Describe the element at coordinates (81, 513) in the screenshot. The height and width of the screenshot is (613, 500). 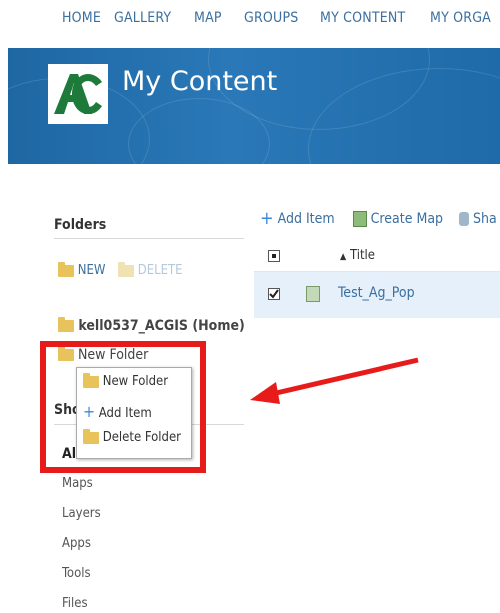
I see `filter-layers: Layers` at that location.